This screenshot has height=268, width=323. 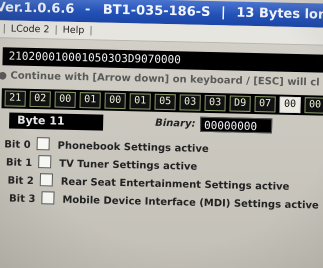 What do you see at coordinates (56, 121) in the screenshot?
I see `byte-number-label: Byte 11` at bounding box center [56, 121].